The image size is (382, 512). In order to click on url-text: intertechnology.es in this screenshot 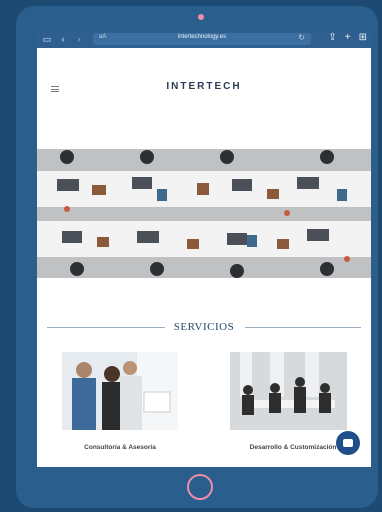, I will do `click(202, 37)`.